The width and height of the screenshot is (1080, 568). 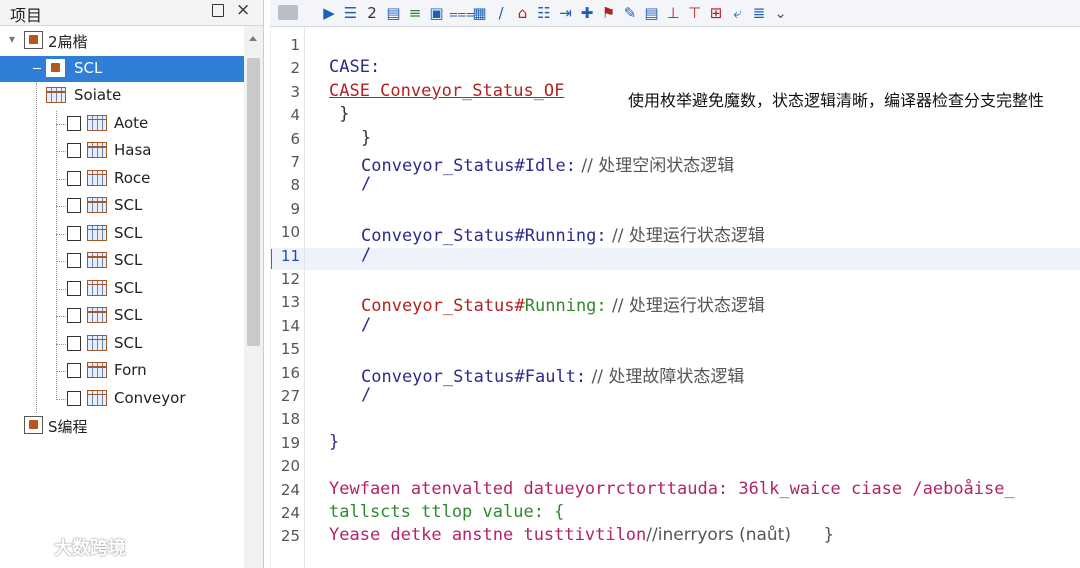 I want to click on collapse-icon, so click(x=37, y=68).